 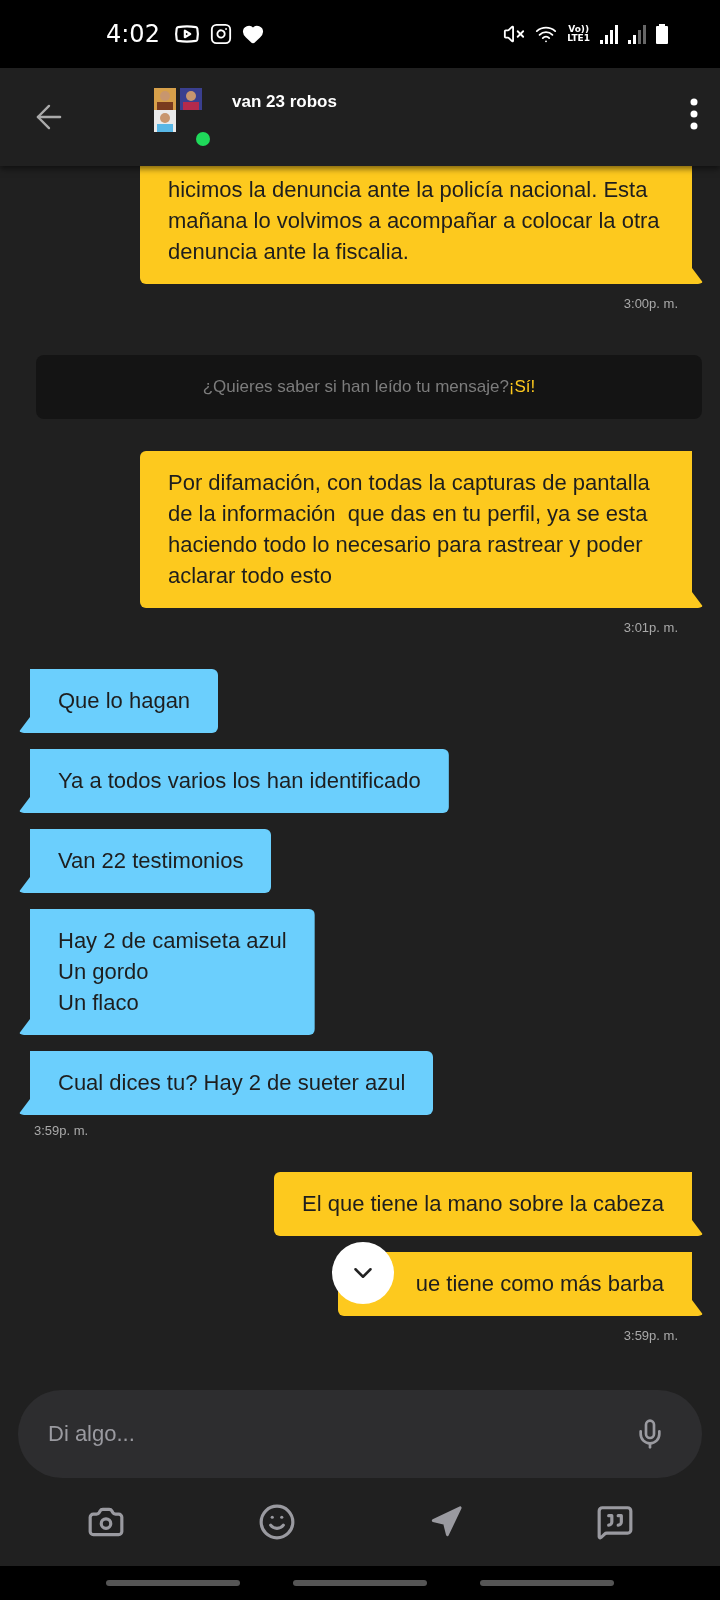 What do you see at coordinates (145, 861) in the screenshot?
I see `message-bubble: Van 22 testimonios` at bounding box center [145, 861].